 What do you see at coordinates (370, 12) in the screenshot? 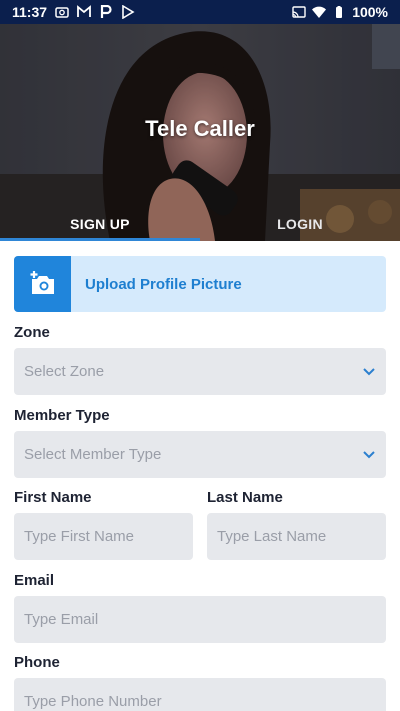
I see `battery-percentage: 100%` at bounding box center [370, 12].